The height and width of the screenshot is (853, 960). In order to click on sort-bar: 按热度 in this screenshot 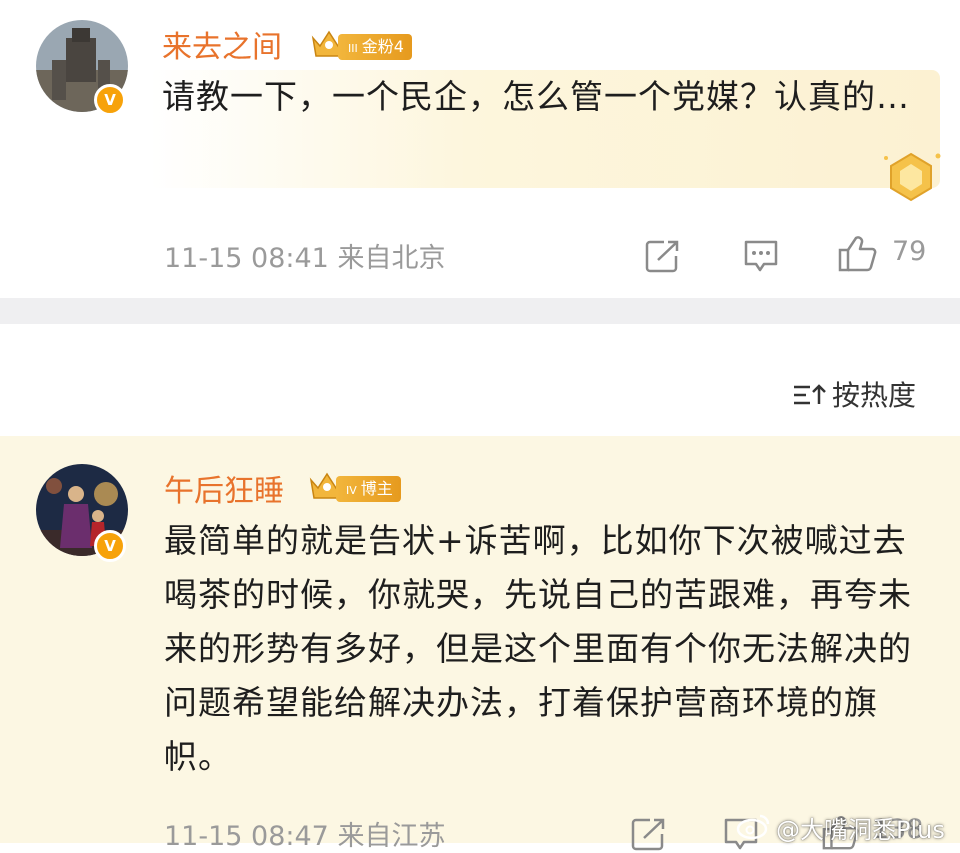, I will do `click(480, 380)`.